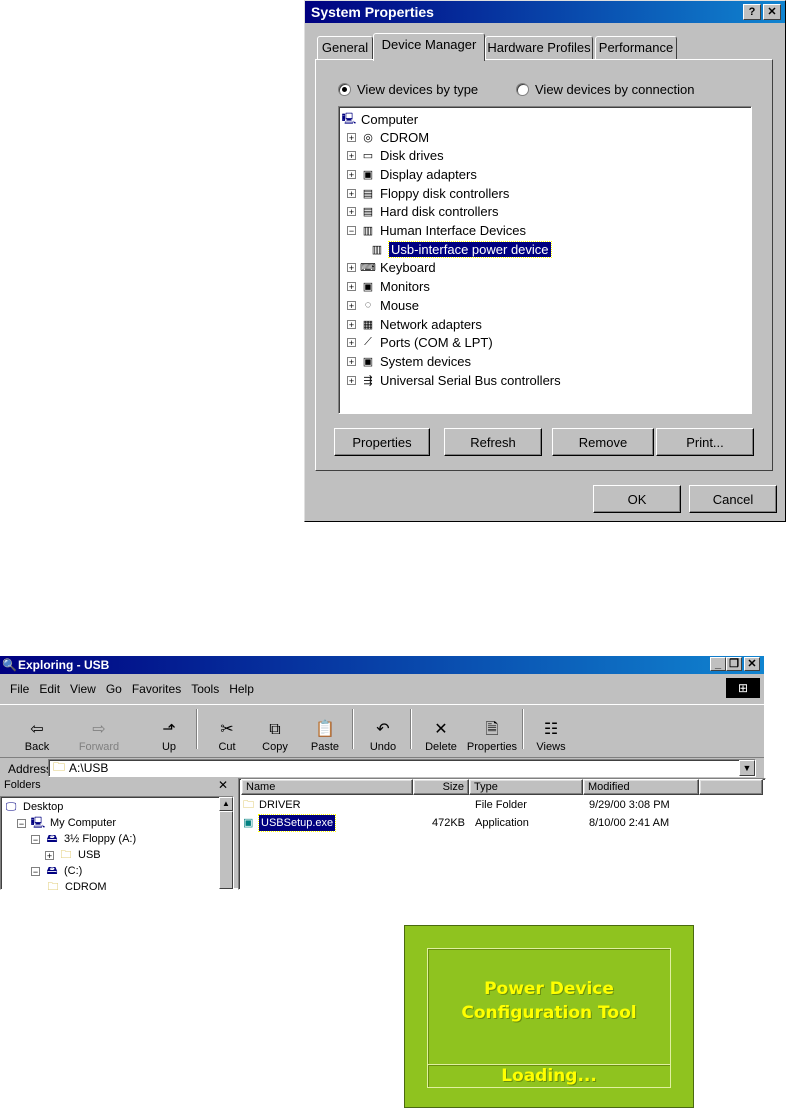 This screenshot has height=1114, width=787. What do you see at coordinates (441, 787) in the screenshot?
I see `column-header-size: Size` at bounding box center [441, 787].